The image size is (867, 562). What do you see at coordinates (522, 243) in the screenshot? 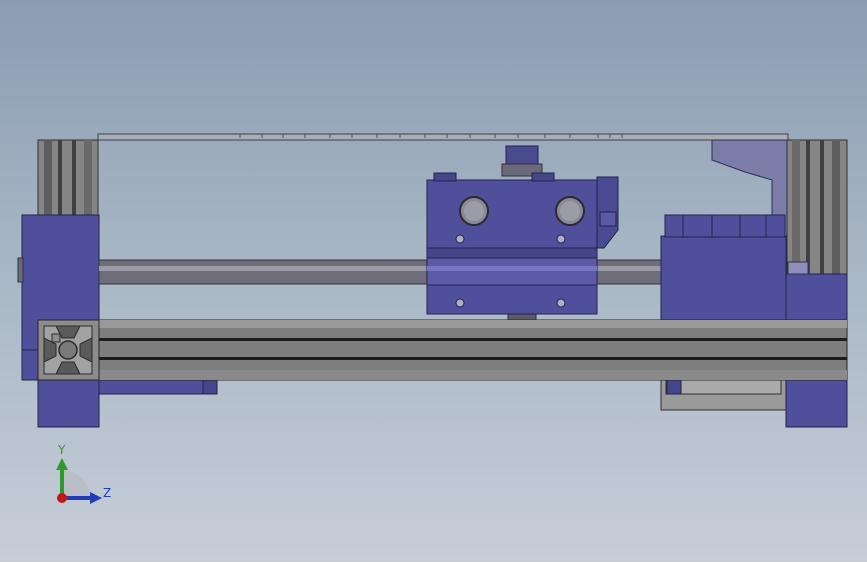
I see `carriage-block` at bounding box center [522, 243].